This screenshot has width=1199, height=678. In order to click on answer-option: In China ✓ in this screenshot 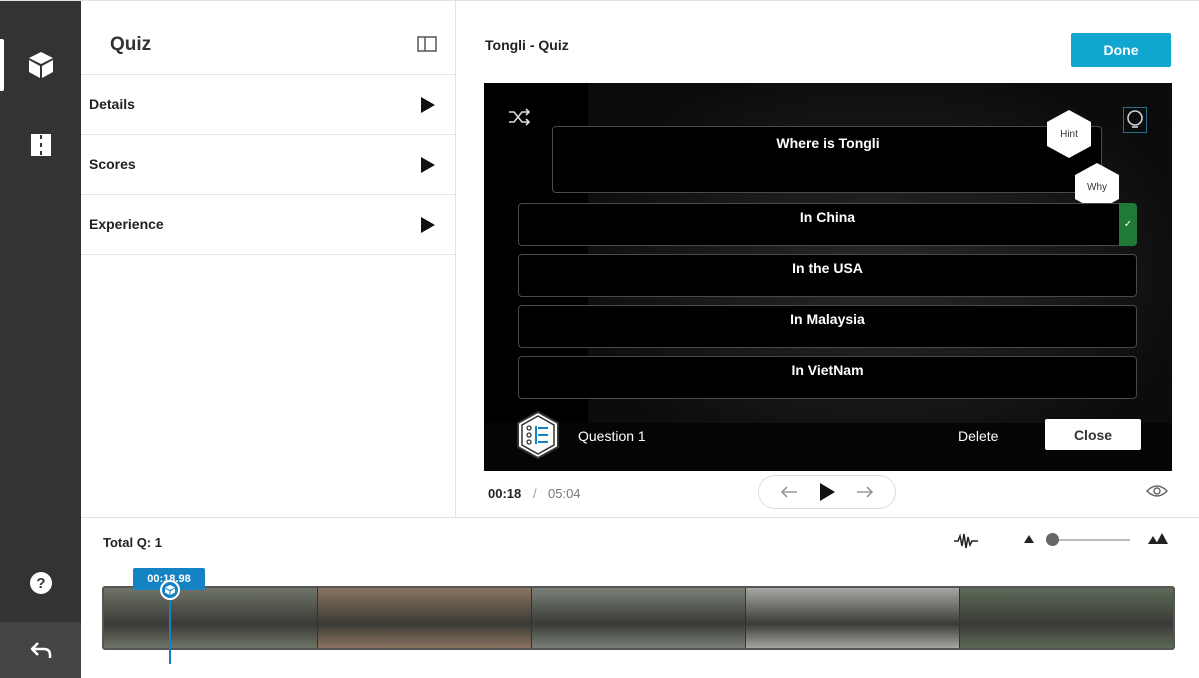, I will do `click(827, 224)`.